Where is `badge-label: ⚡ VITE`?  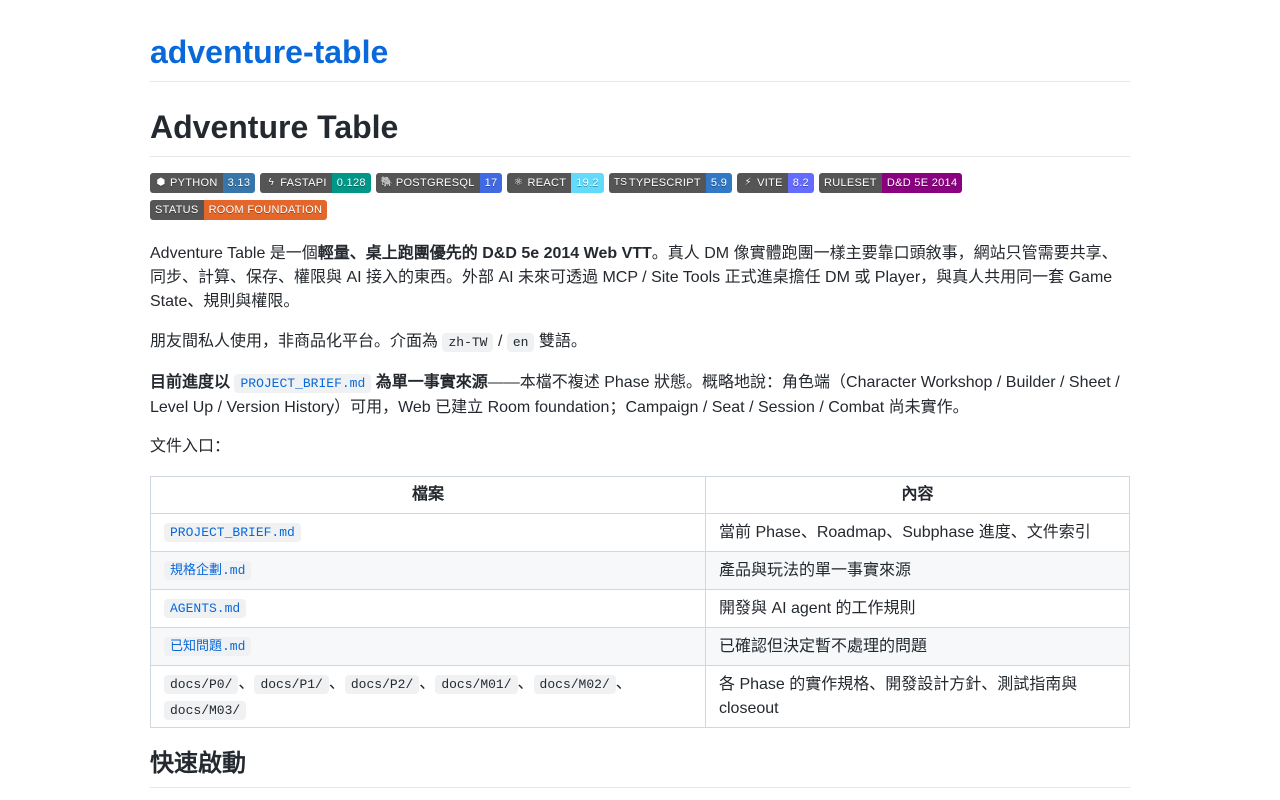 badge-label: ⚡ VITE is located at coordinates (762, 183).